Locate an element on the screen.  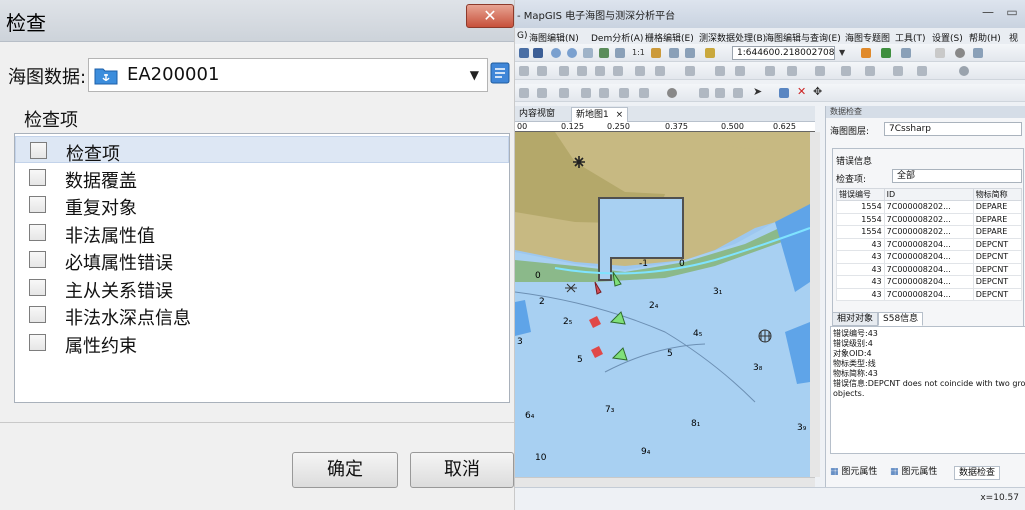
menu-item: 帮助(H) is located at coordinates (985, 37).